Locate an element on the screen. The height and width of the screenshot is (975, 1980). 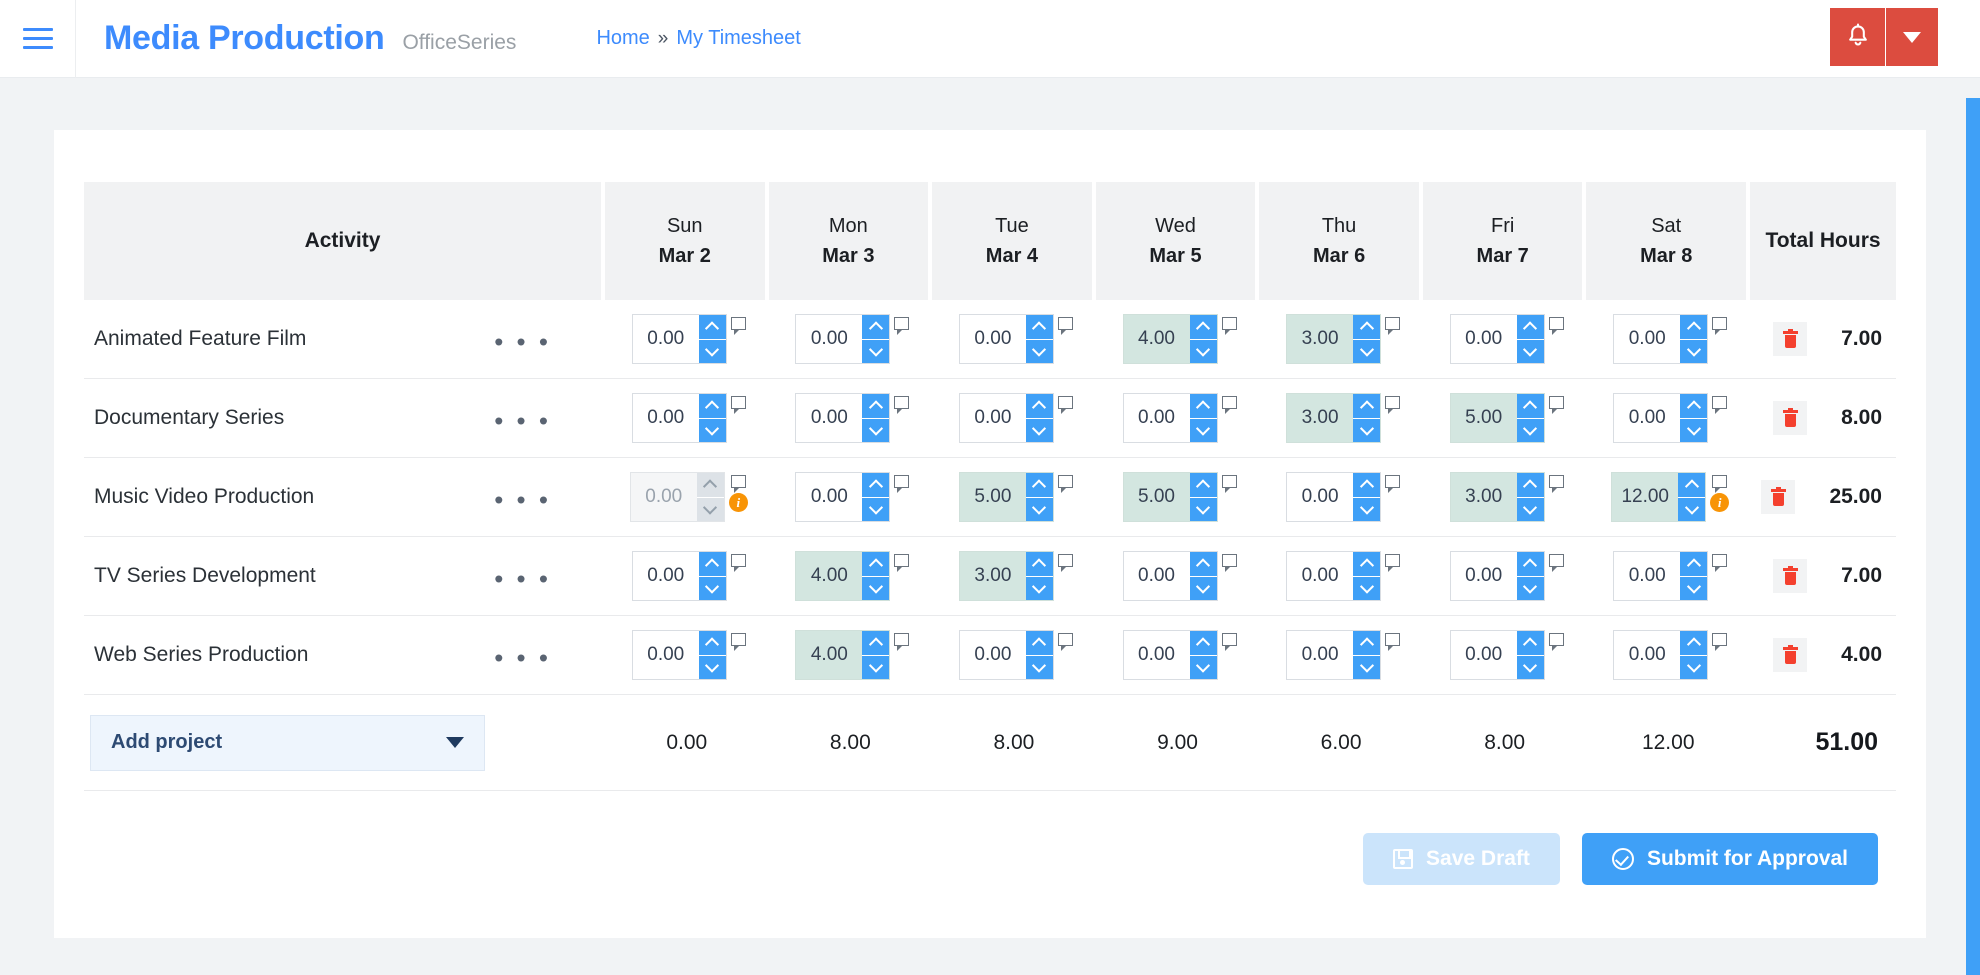
save-draft-button: Save Draft is located at coordinates (1461, 859).